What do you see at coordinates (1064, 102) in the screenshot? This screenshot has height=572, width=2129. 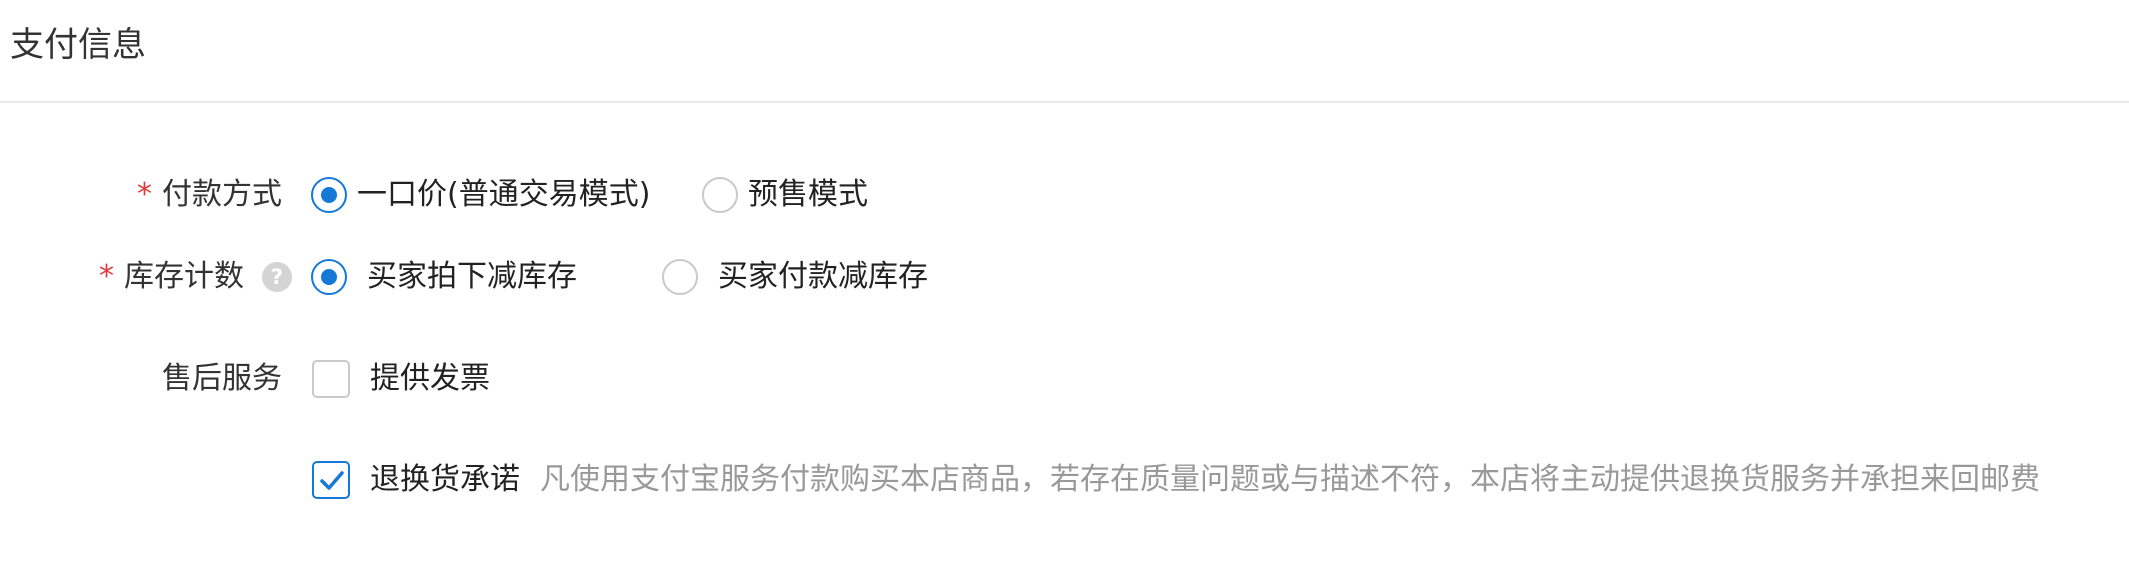 I see `divider` at bounding box center [1064, 102].